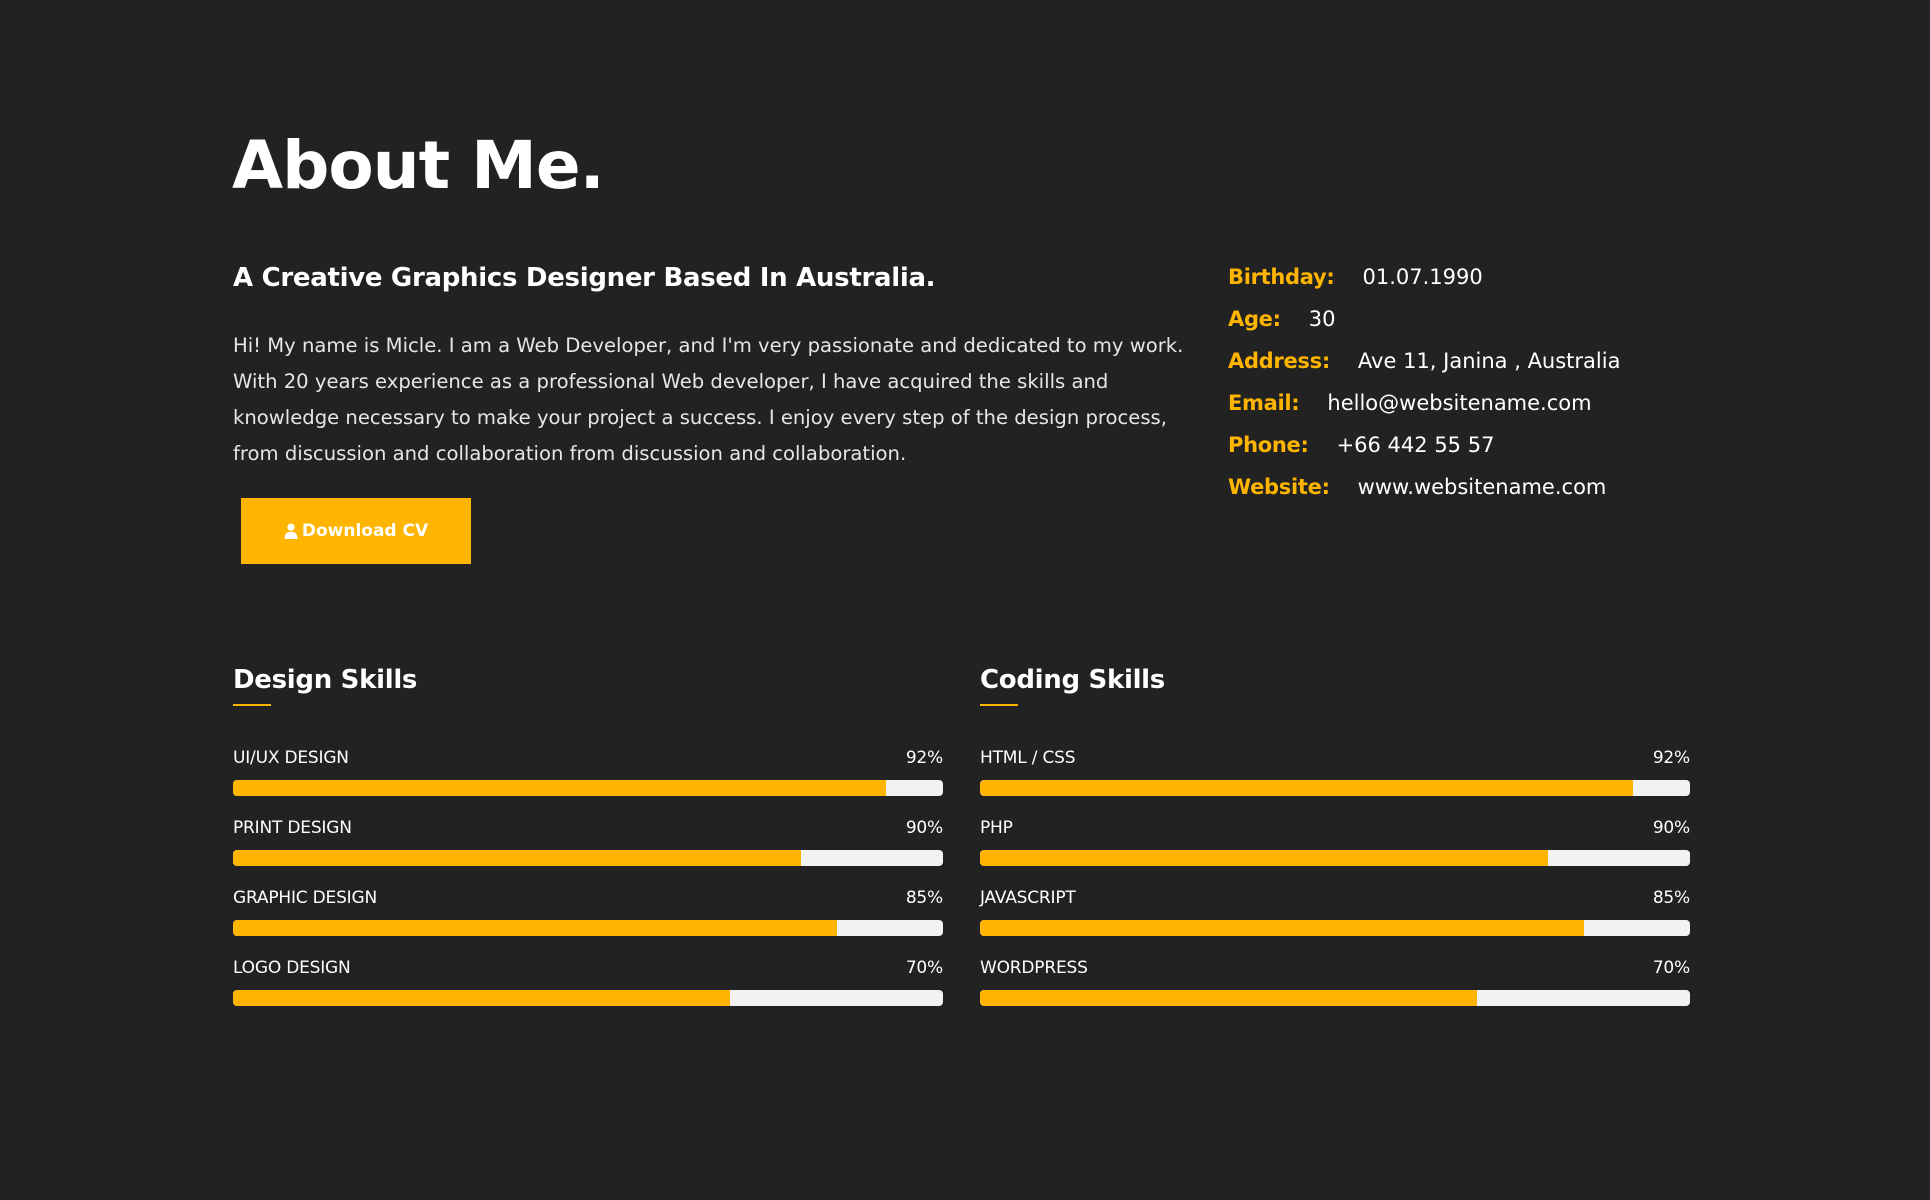 Image resolution: width=1930 pixels, height=1200 pixels. Describe the element at coordinates (1028, 758) in the screenshot. I see `skill-name: HTML / CSS` at that location.